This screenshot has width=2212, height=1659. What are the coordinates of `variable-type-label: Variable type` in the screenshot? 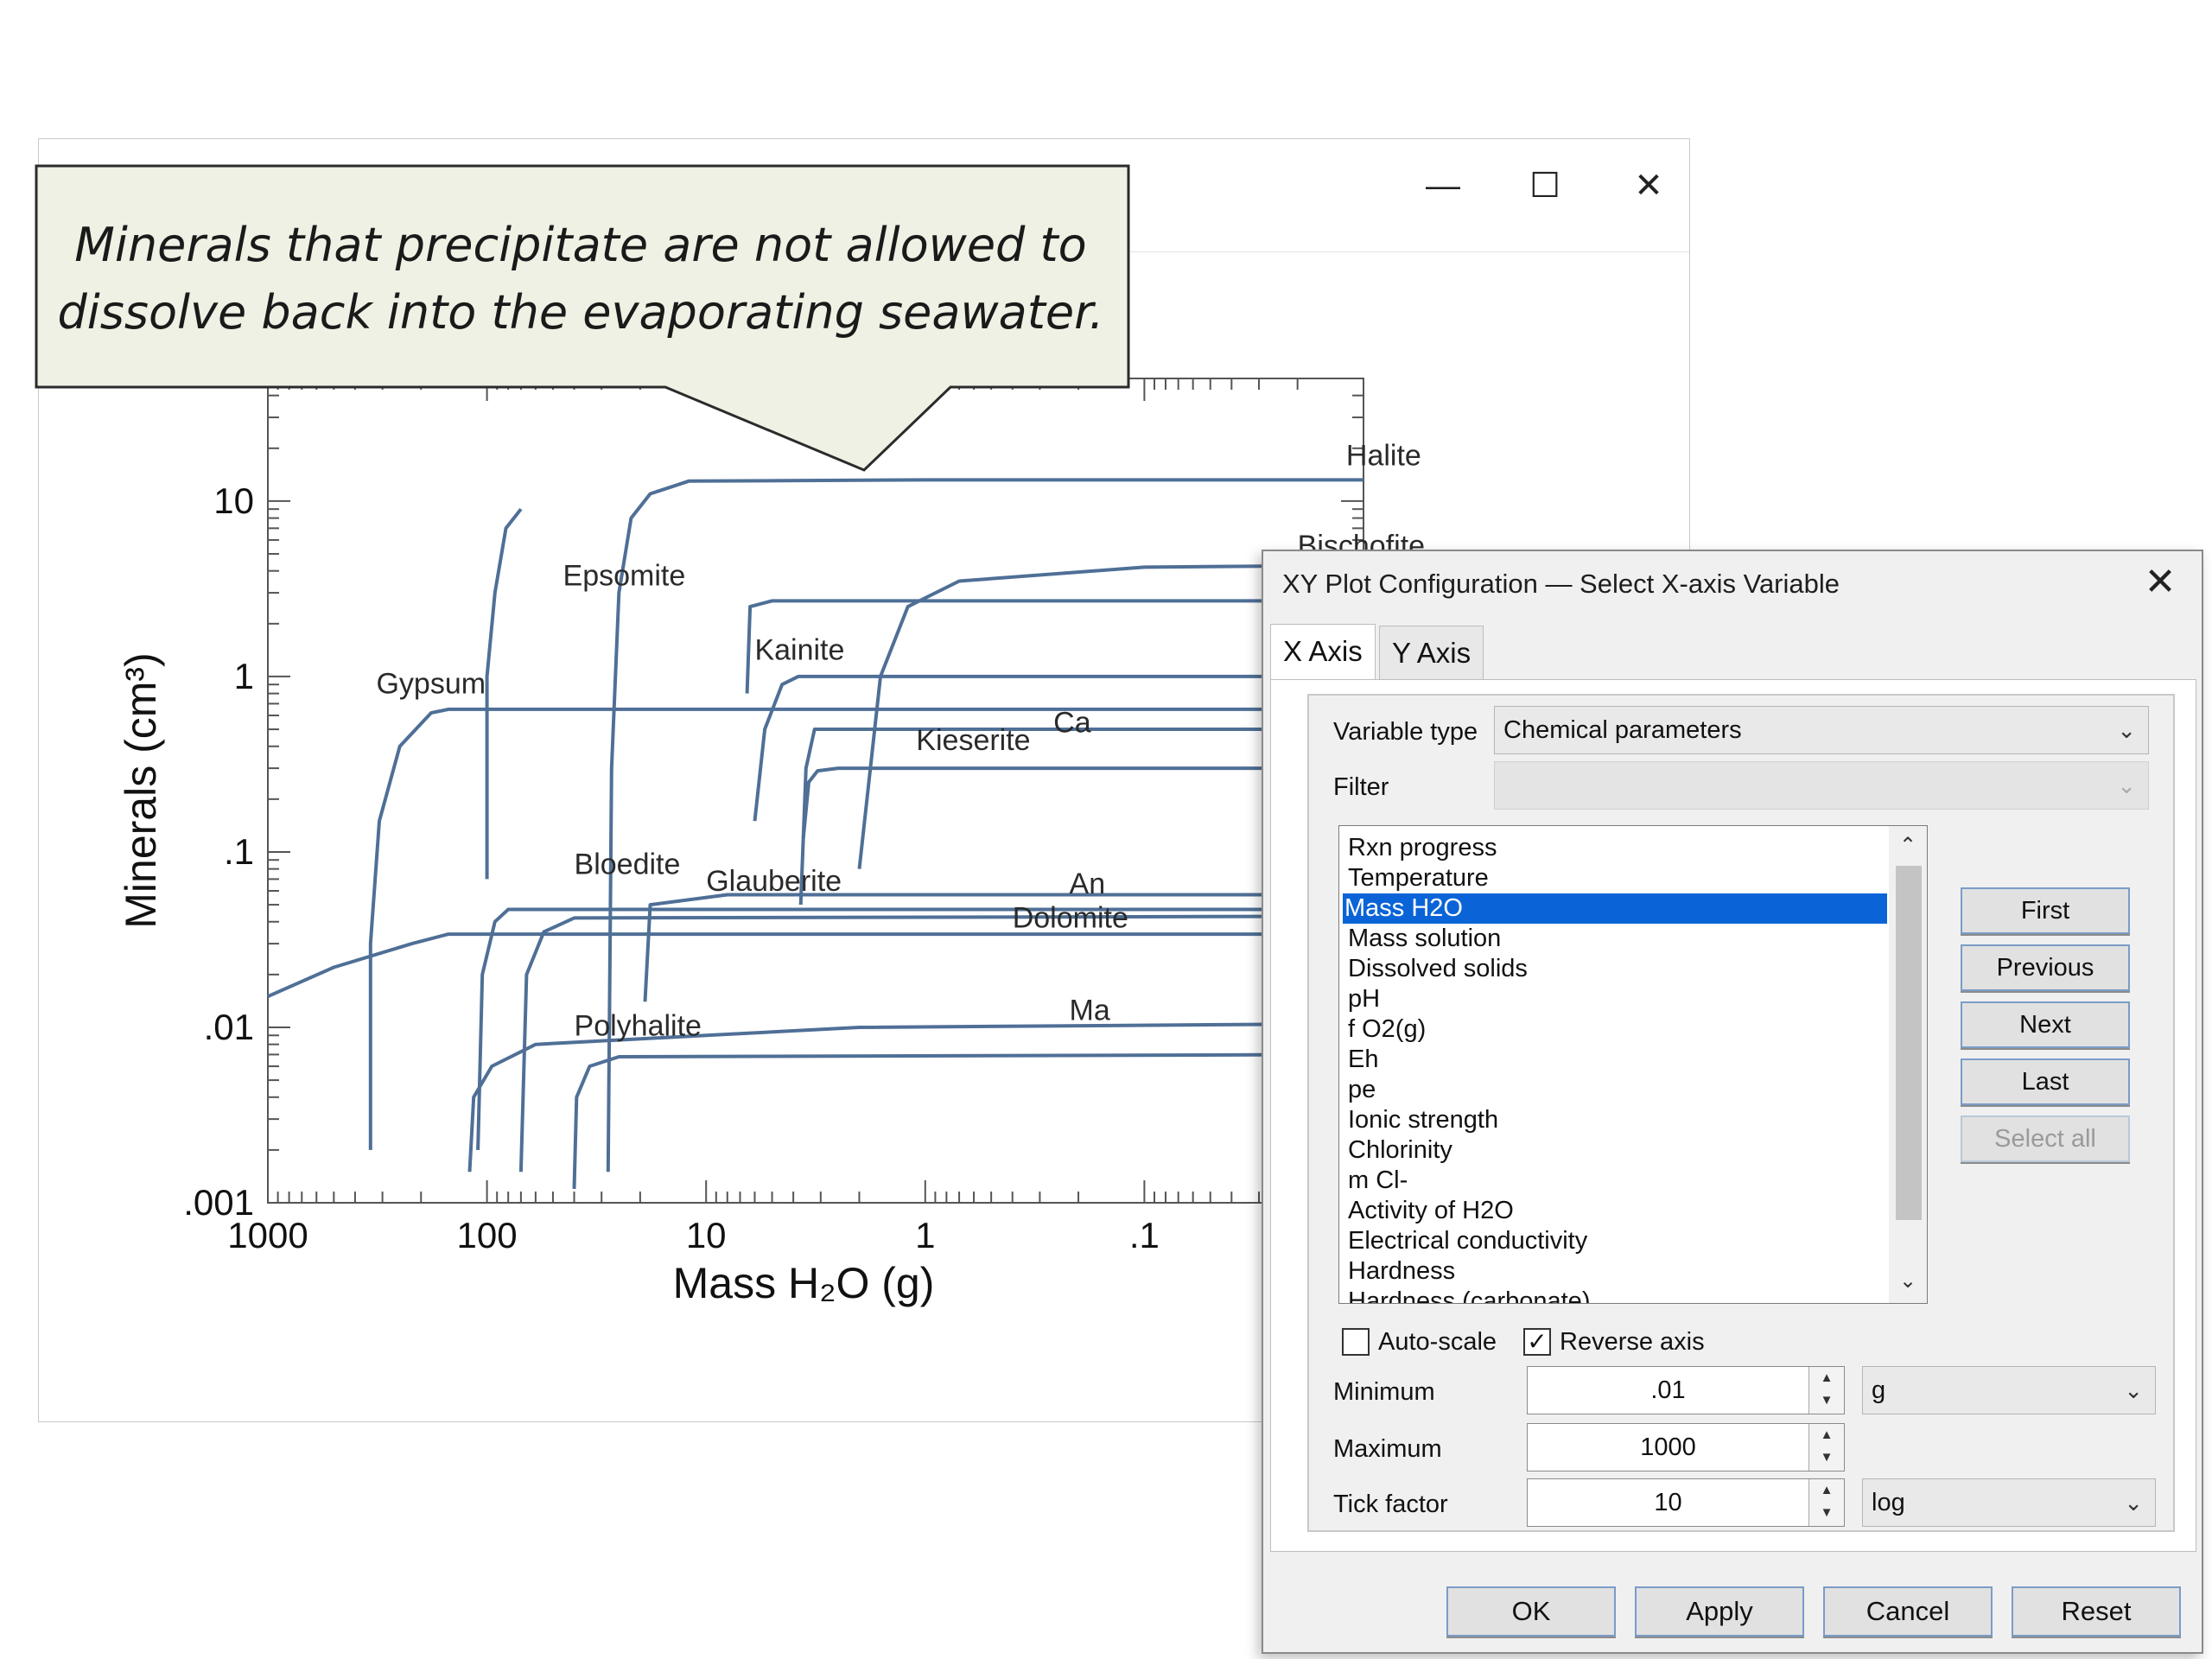 It's located at (1405, 732).